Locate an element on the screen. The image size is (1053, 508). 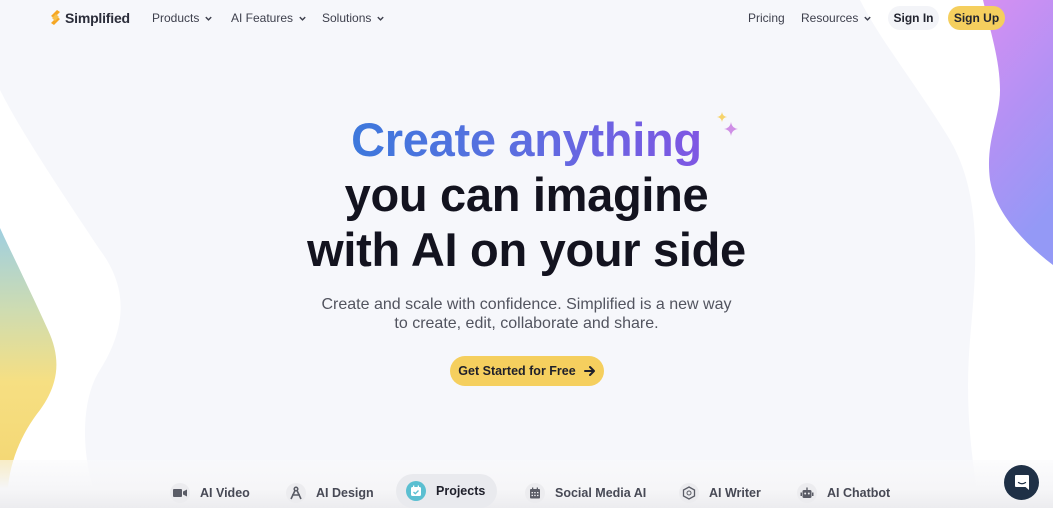
nav-item-products: Products is located at coordinates (182, 18).